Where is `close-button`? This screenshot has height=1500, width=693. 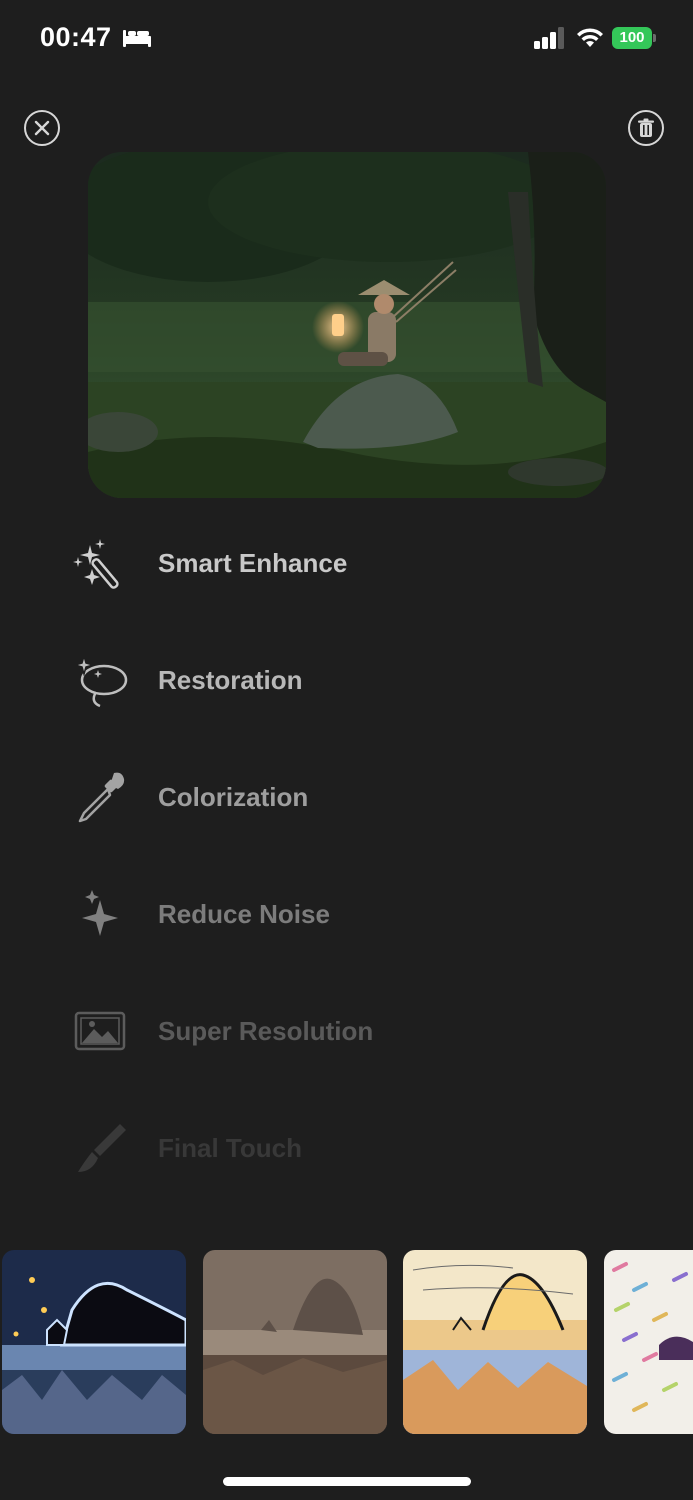 close-button is located at coordinates (42, 128).